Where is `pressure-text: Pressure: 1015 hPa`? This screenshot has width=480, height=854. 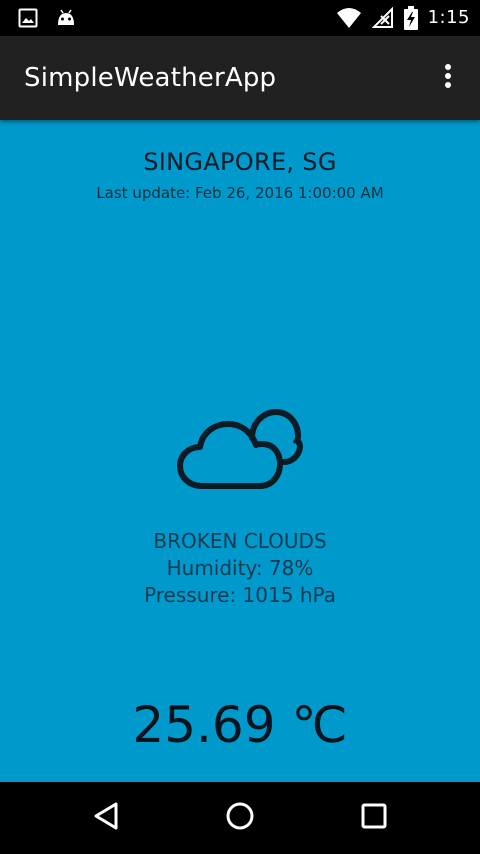 pressure-text: Pressure: 1015 hPa is located at coordinates (240, 595).